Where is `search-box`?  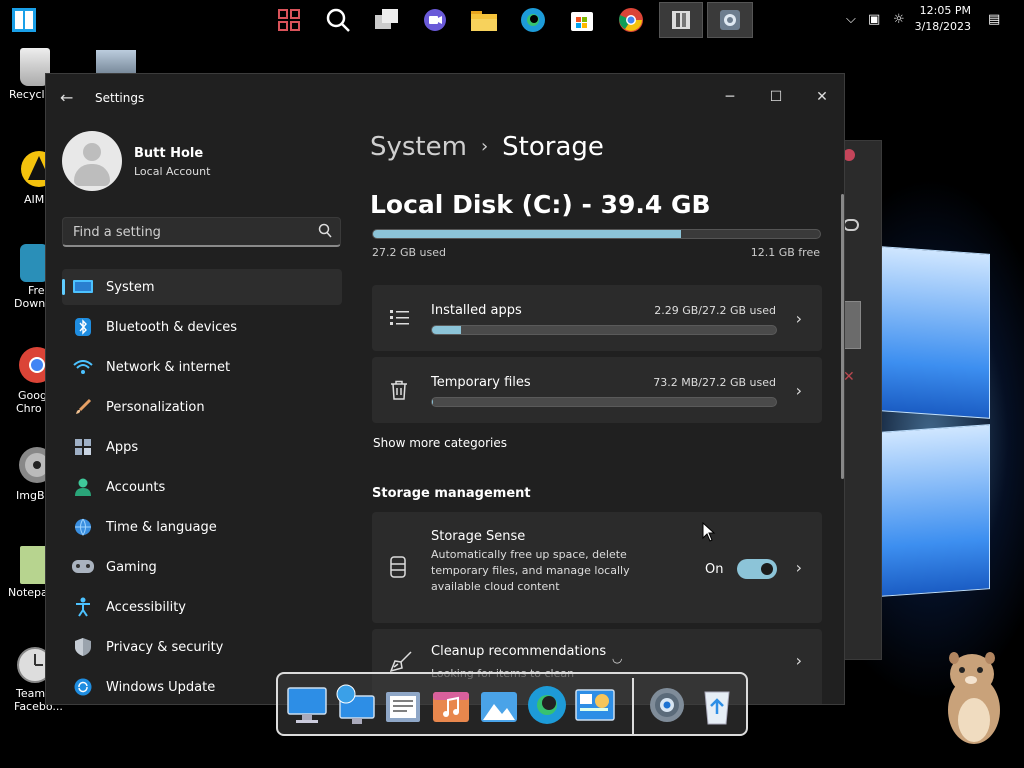
search-box is located at coordinates (201, 232).